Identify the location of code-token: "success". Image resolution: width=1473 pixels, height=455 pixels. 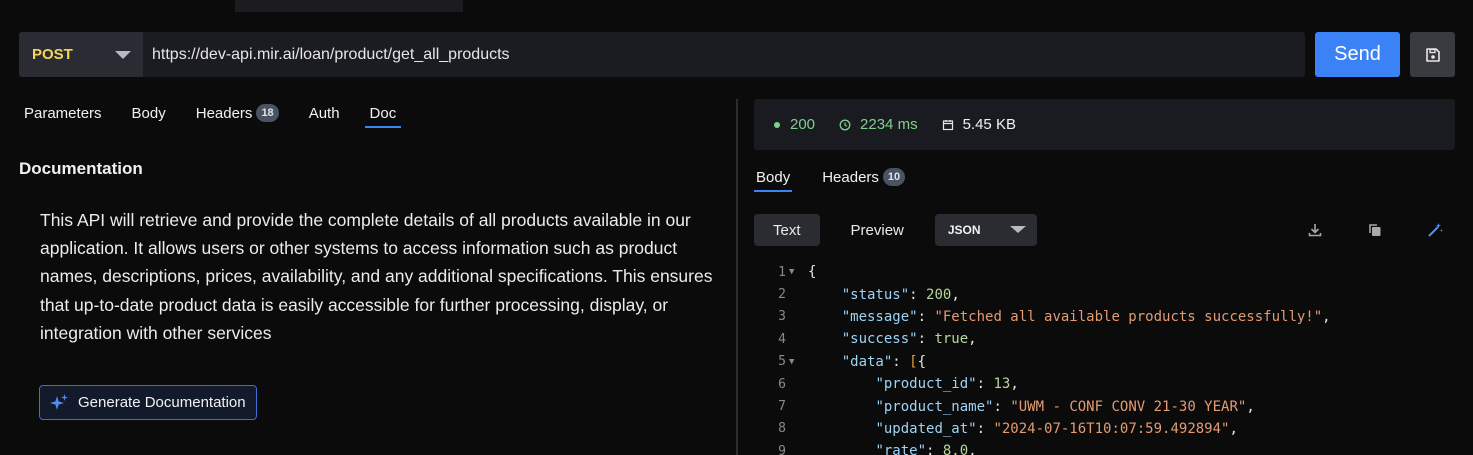
(879, 339).